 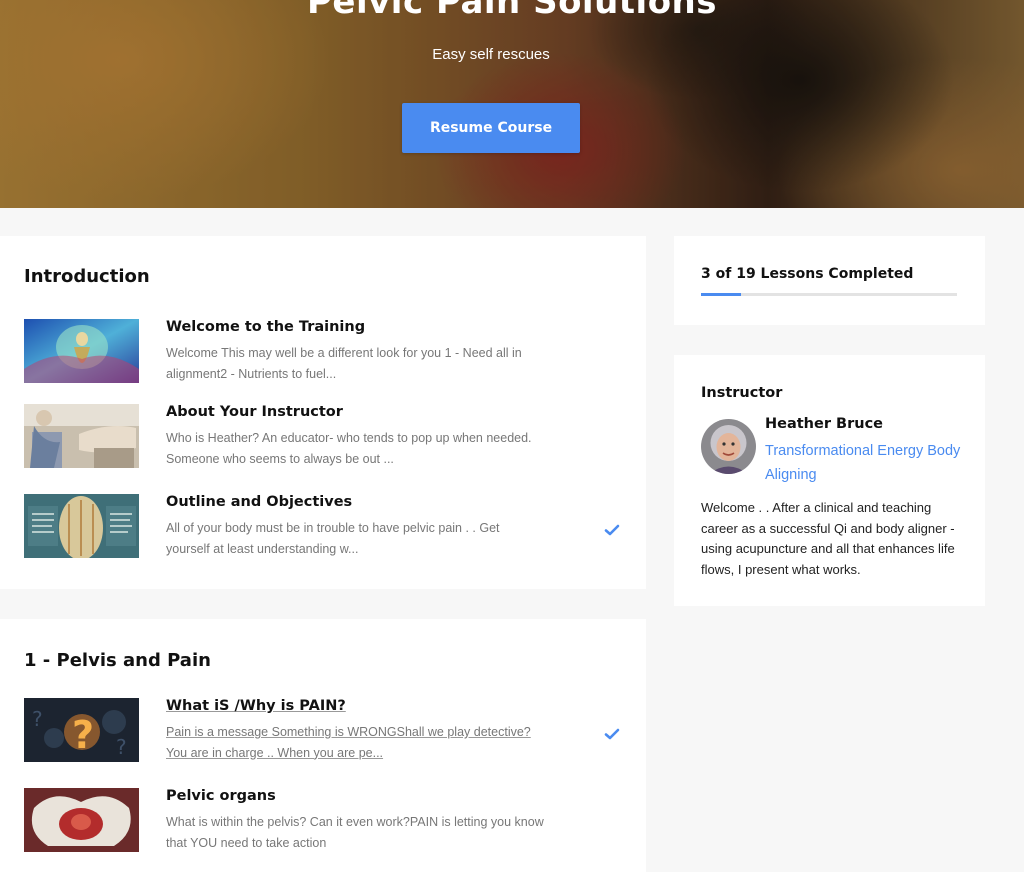 What do you see at coordinates (266, 327) in the screenshot?
I see `lesson-title: Welcome to the Training` at bounding box center [266, 327].